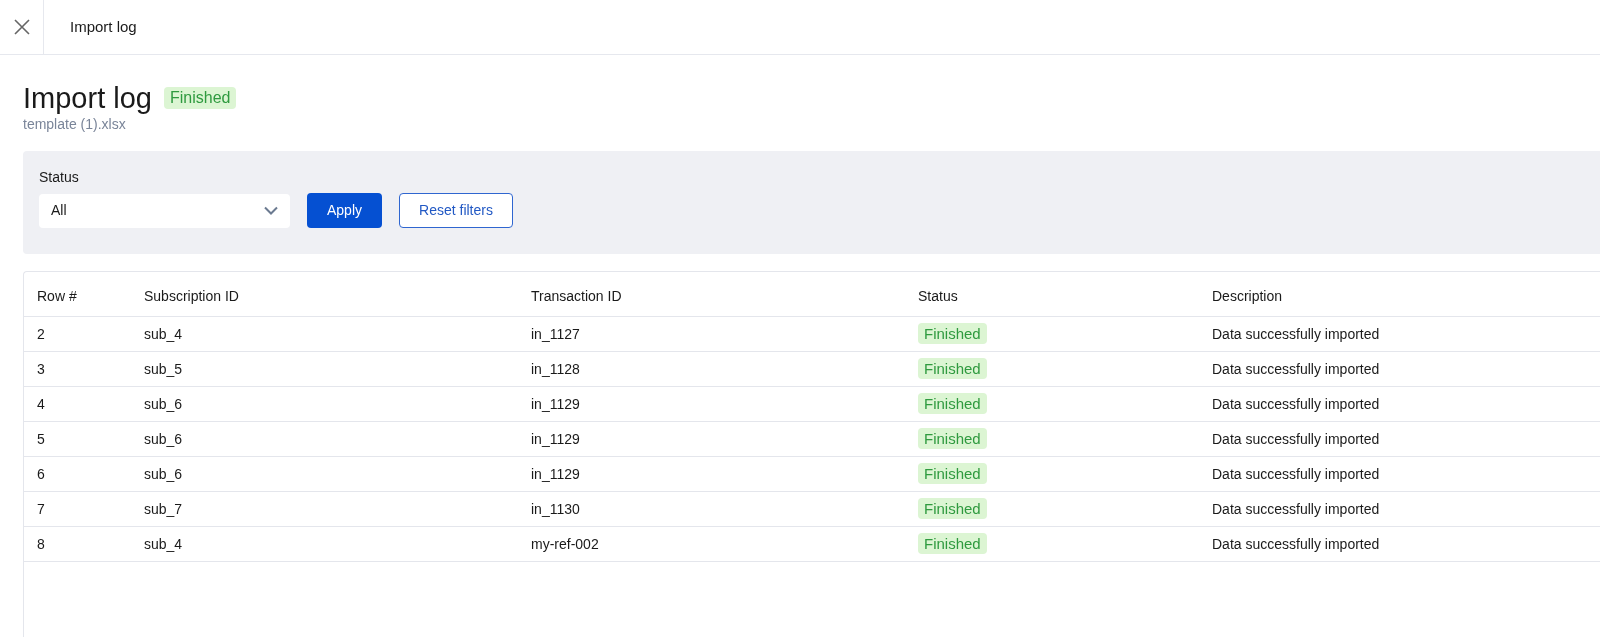  What do you see at coordinates (555, 333) in the screenshot?
I see `table-cell: in_1127` at bounding box center [555, 333].